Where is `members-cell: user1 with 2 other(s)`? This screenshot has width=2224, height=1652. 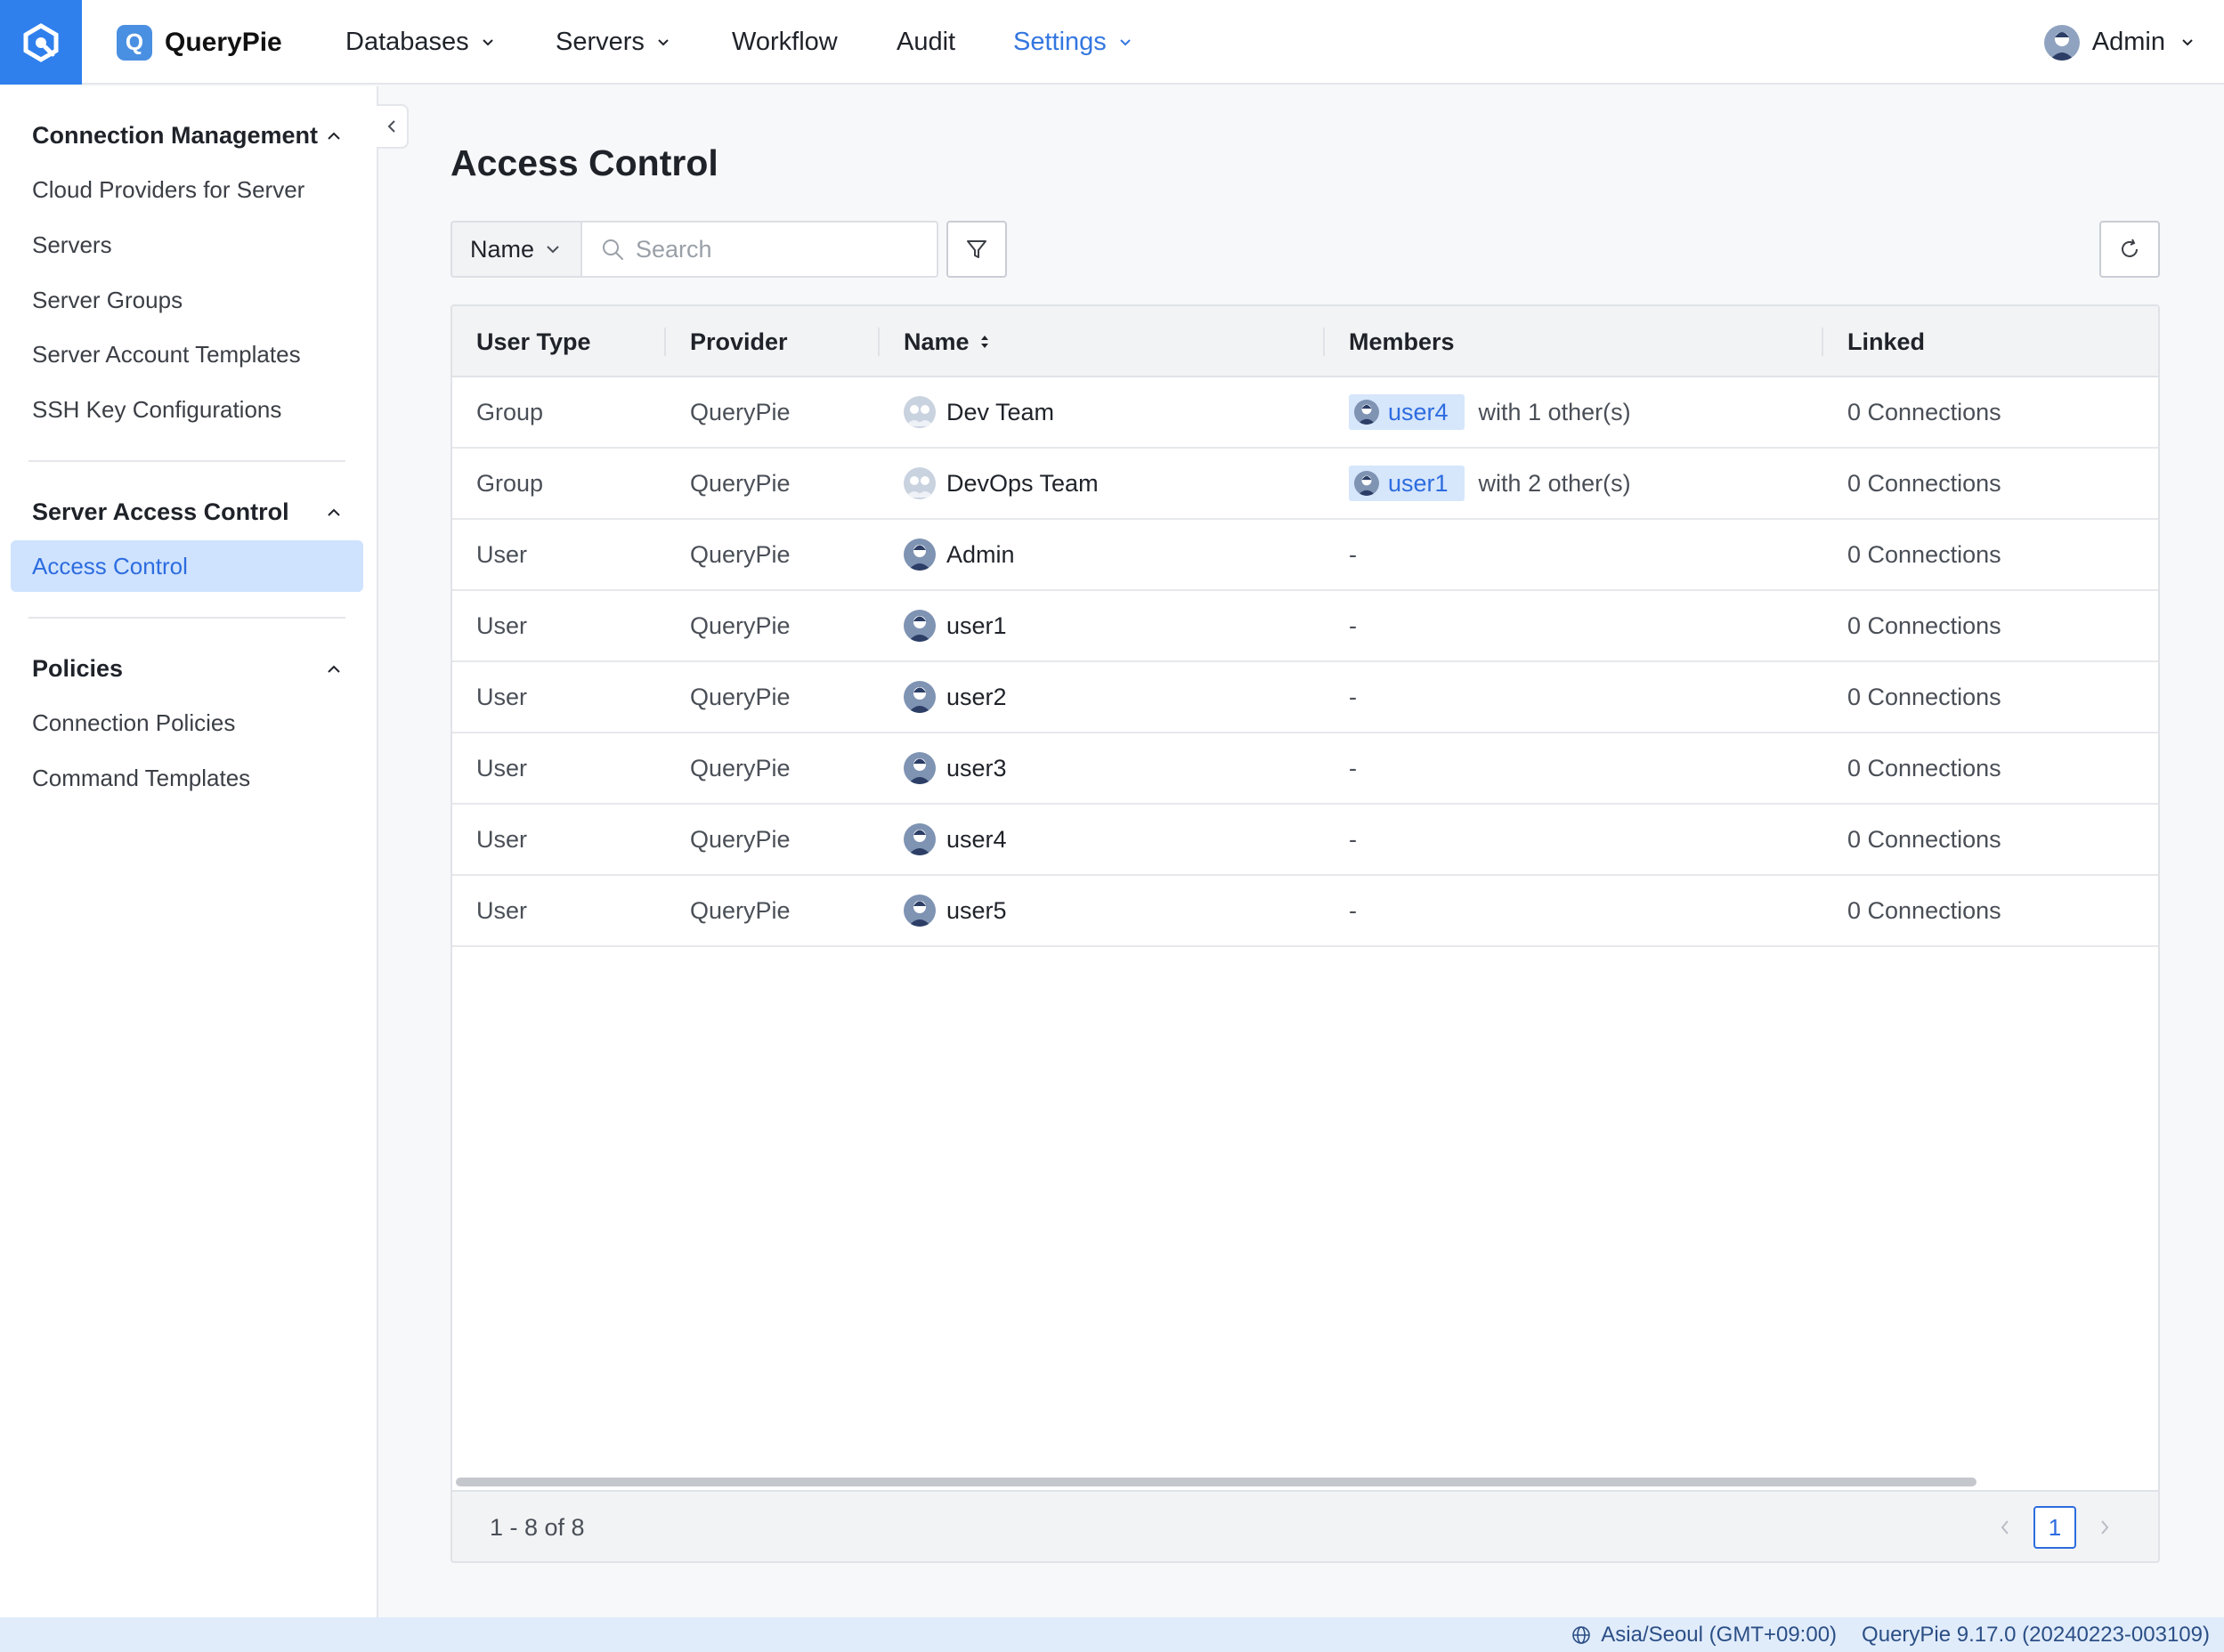 members-cell: user1 with 2 other(s) is located at coordinates (1490, 483).